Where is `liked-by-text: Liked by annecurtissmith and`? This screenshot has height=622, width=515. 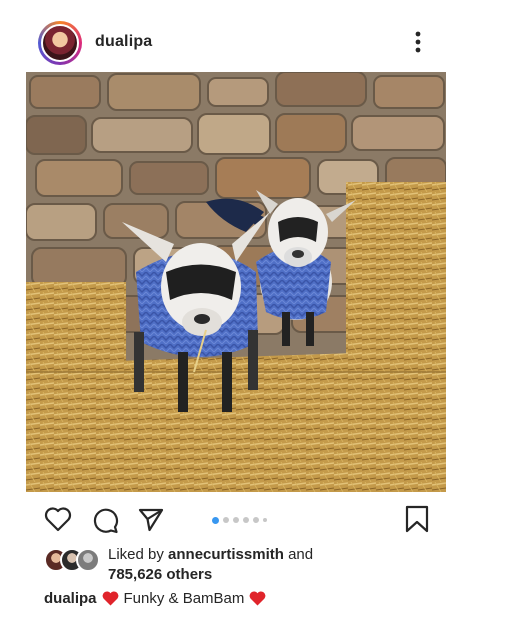
liked-by-text: Liked by annecurtissmith and is located at coordinates (210, 554).